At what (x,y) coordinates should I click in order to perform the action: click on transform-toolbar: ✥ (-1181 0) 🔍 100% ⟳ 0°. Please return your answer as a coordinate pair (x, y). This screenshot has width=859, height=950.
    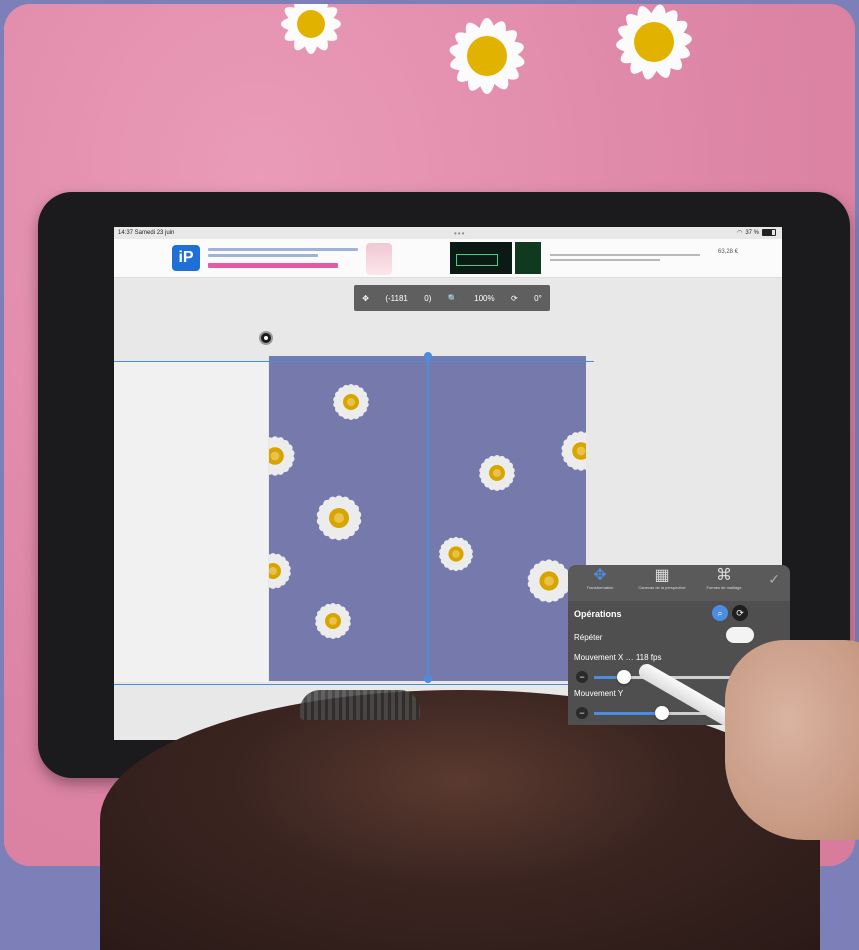
    Looking at the image, I should click on (452, 298).